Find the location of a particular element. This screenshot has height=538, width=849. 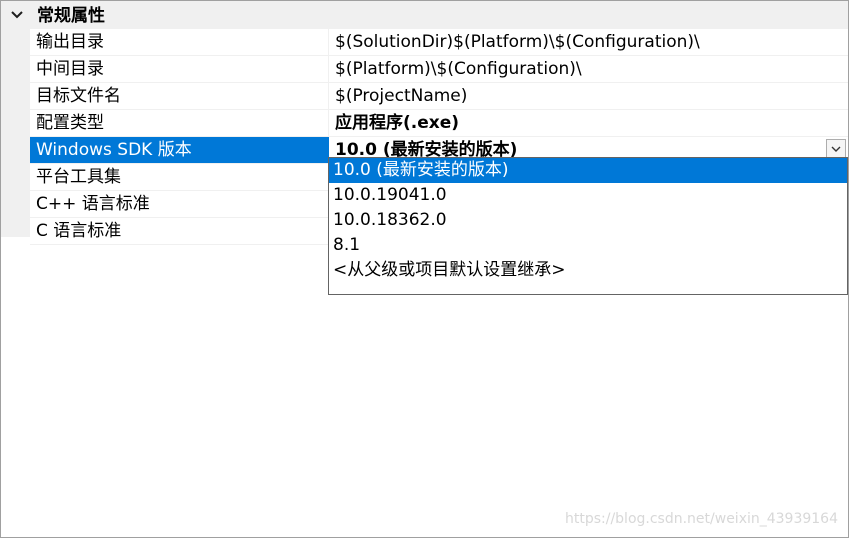

section-title: 常规属性 is located at coordinates (71, 16).